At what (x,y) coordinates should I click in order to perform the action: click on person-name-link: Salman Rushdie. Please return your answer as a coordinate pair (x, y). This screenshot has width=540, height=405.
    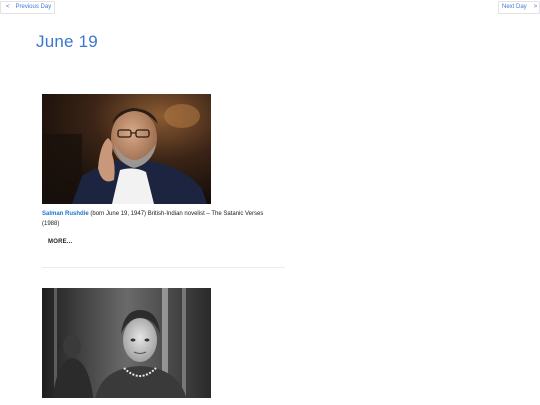
    Looking at the image, I should click on (65, 214).